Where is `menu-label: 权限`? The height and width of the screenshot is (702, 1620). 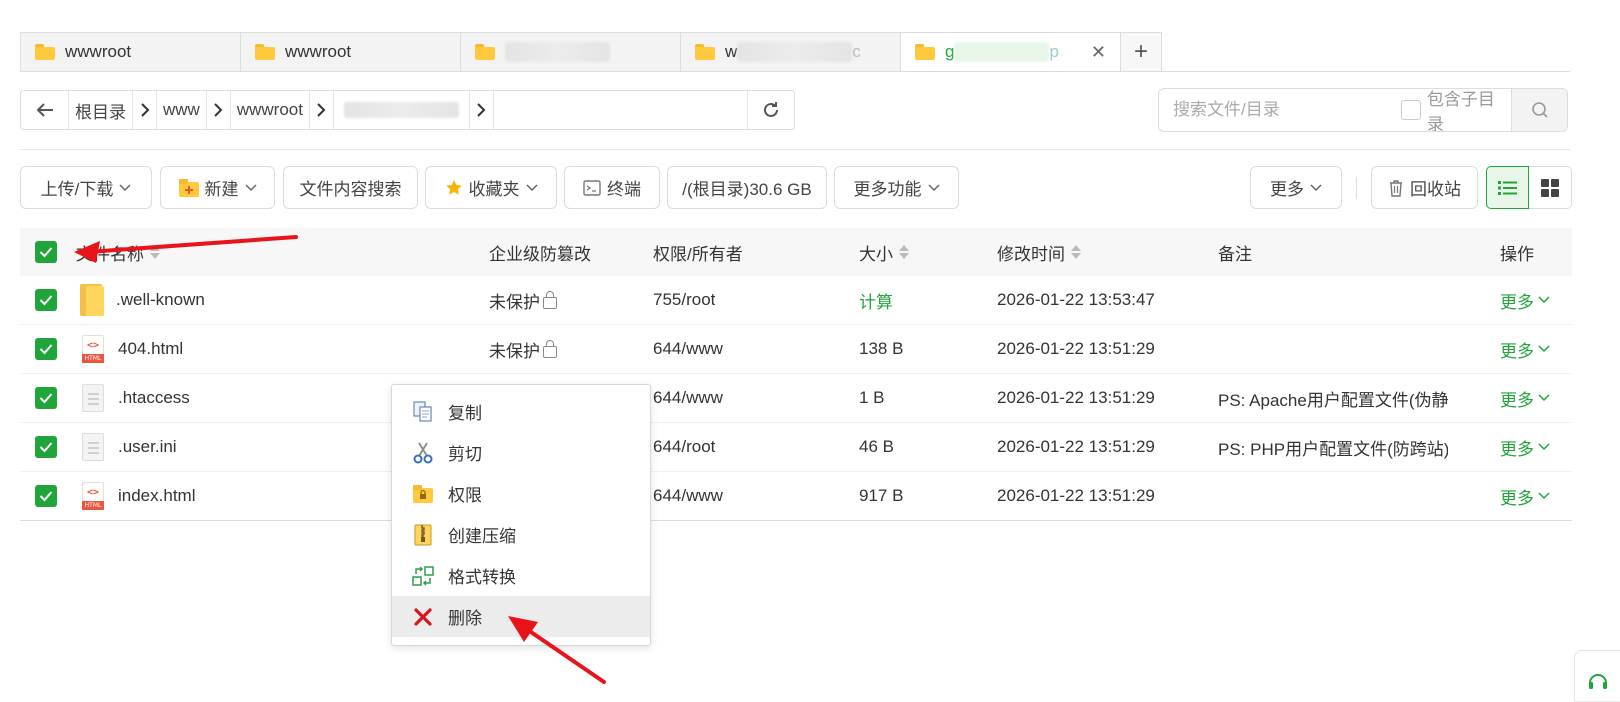 menu-label: 权限 is located at coordinates (465, 495).